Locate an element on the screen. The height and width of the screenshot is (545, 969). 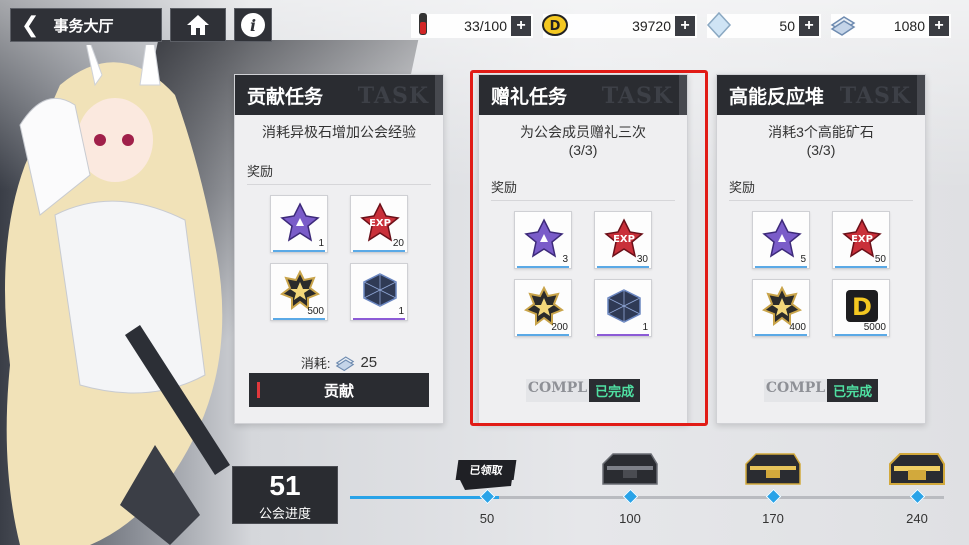
add-coin-button: + is located at coordinates (685, 26).